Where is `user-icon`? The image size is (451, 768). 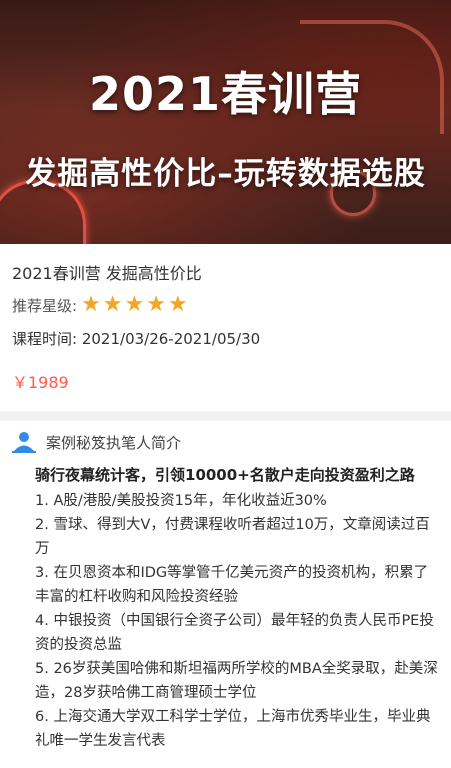 user-icon is located at coordinates (24, 442).